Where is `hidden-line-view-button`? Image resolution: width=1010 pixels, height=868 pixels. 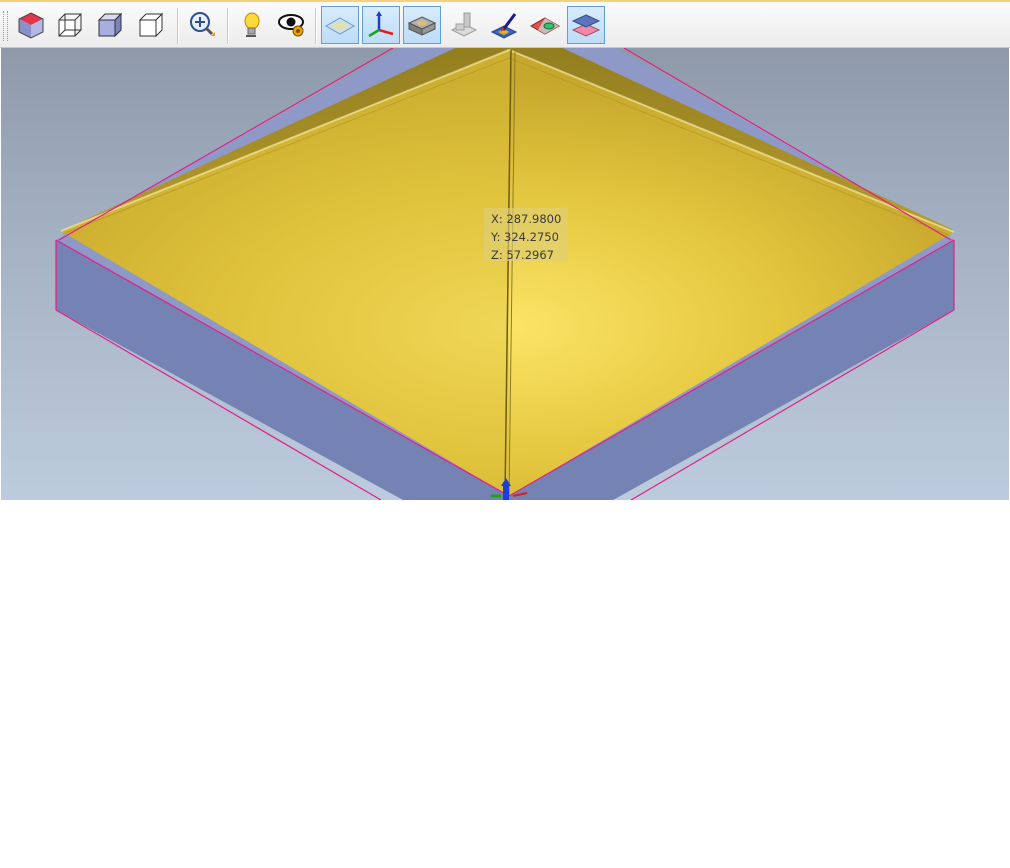 hidden-line-view-button is located at coordinates (151, 25).